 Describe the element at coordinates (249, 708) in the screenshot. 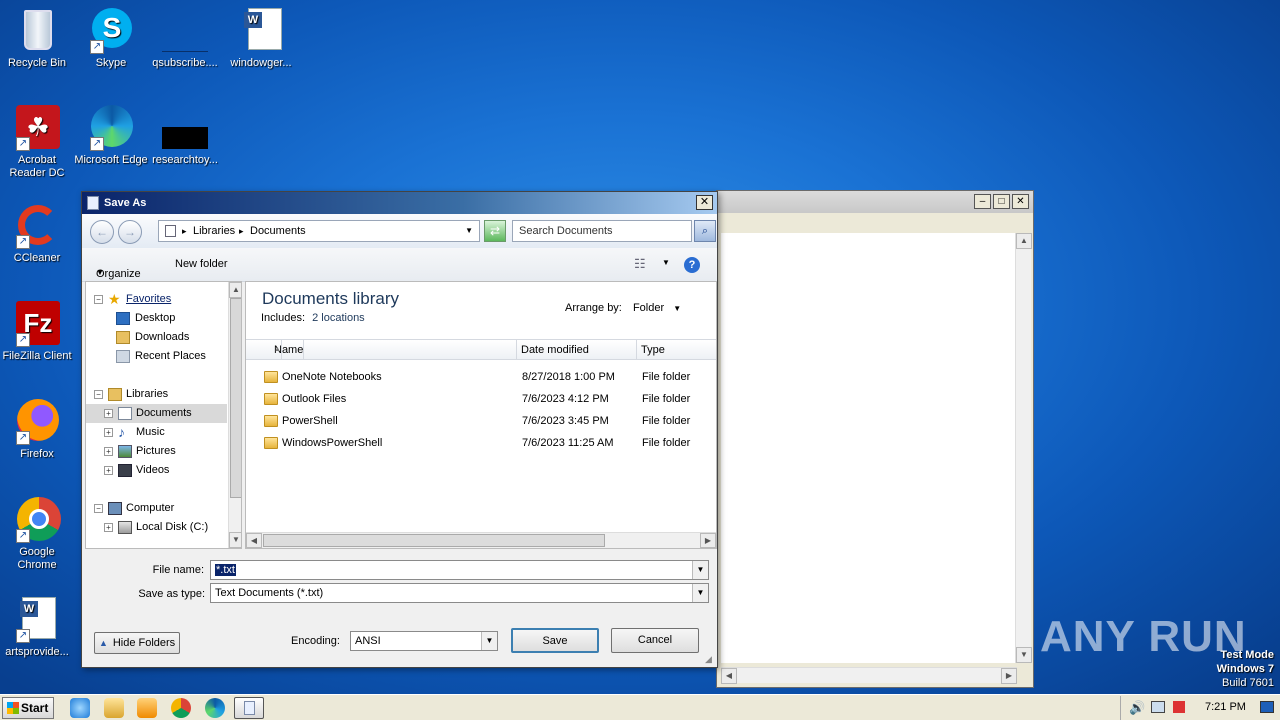

I see `notepad-taskbar-button` at that location.